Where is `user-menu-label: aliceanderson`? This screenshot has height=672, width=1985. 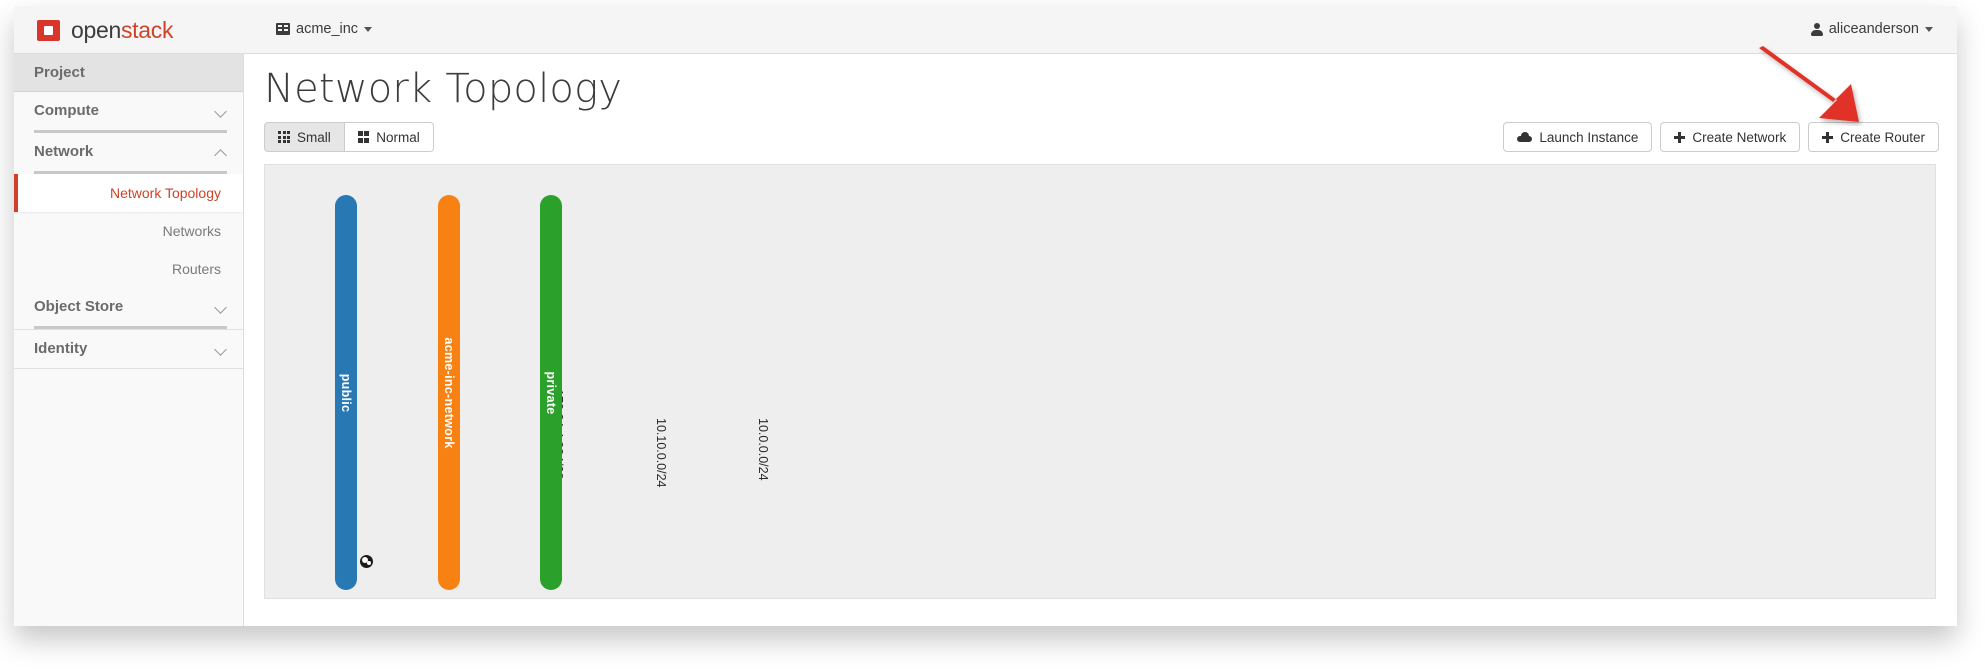 user-menu-label: aliceanderson is located at coordinates (1873, 29).